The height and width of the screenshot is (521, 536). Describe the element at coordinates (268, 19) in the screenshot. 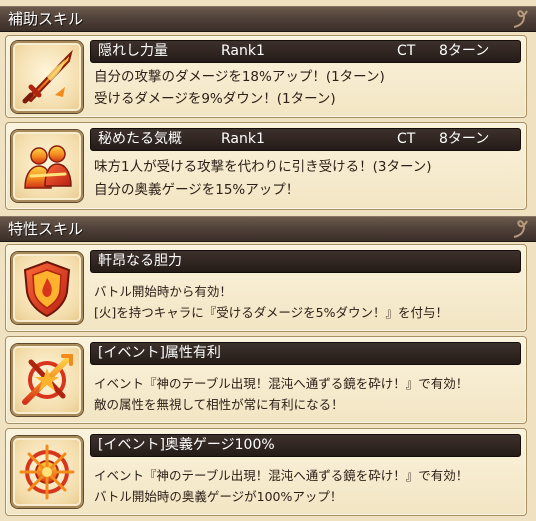

I see `support-skill-header: 補助スキル` at that location.